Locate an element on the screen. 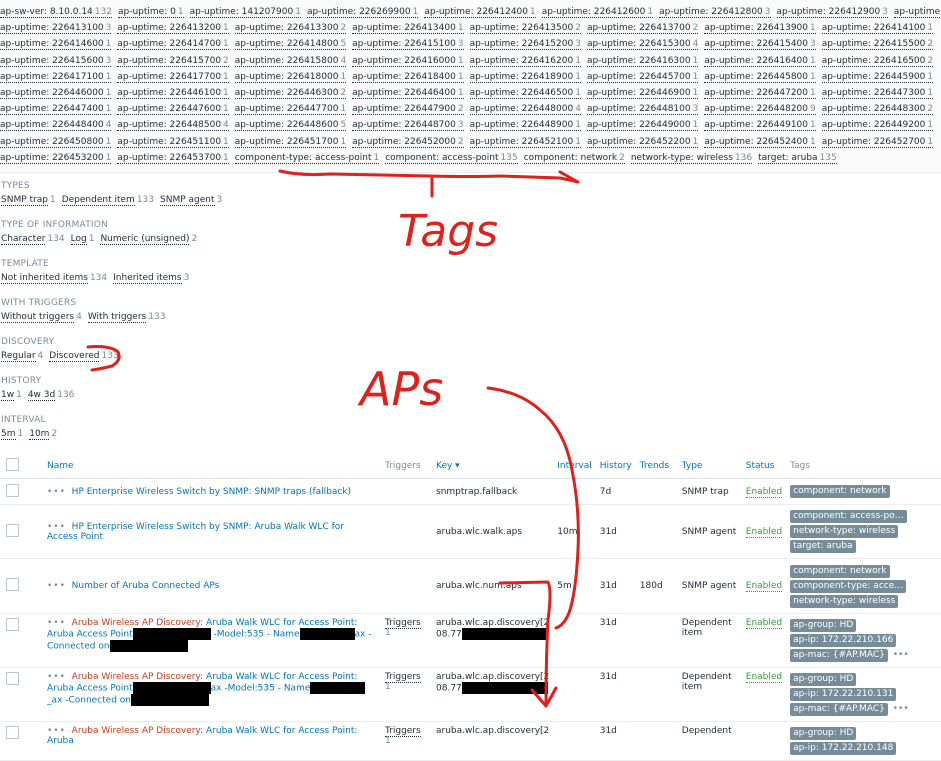 The image size is (941, 761). filter-option: 10m 2 is located at coordinates (43, 434).